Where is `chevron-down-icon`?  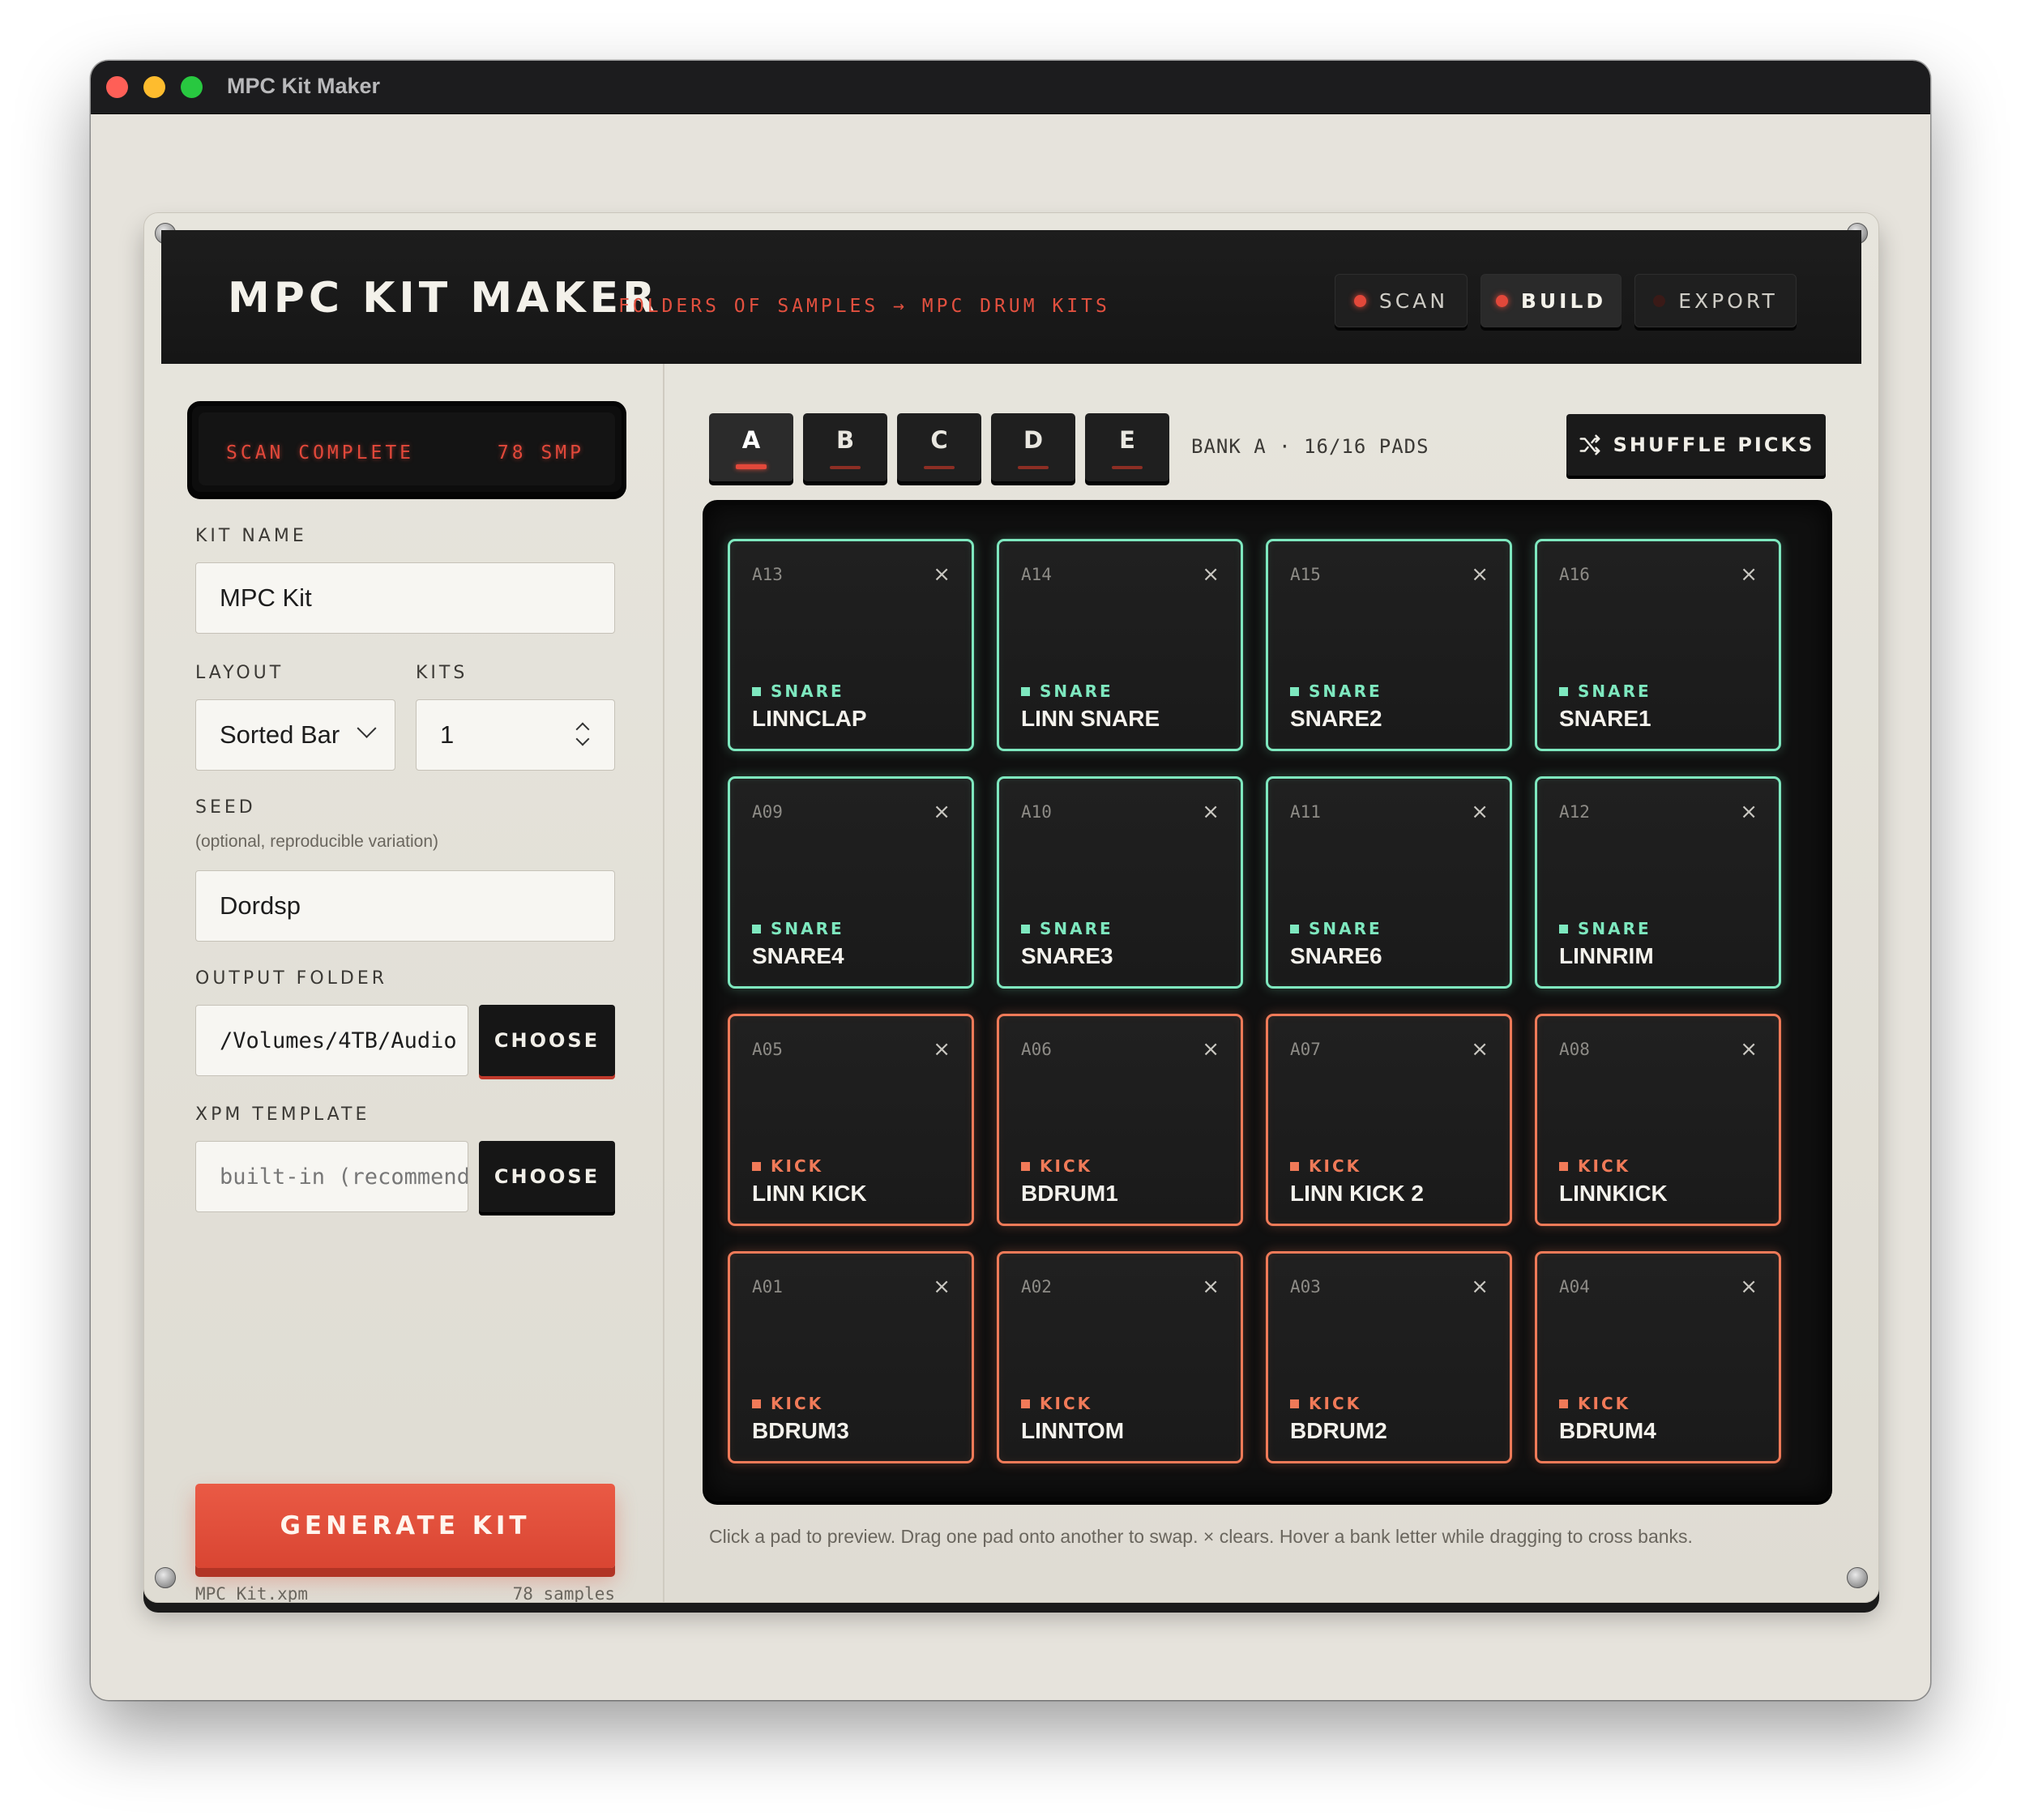
chevron-down-icon is located at coordinates (367, 728).